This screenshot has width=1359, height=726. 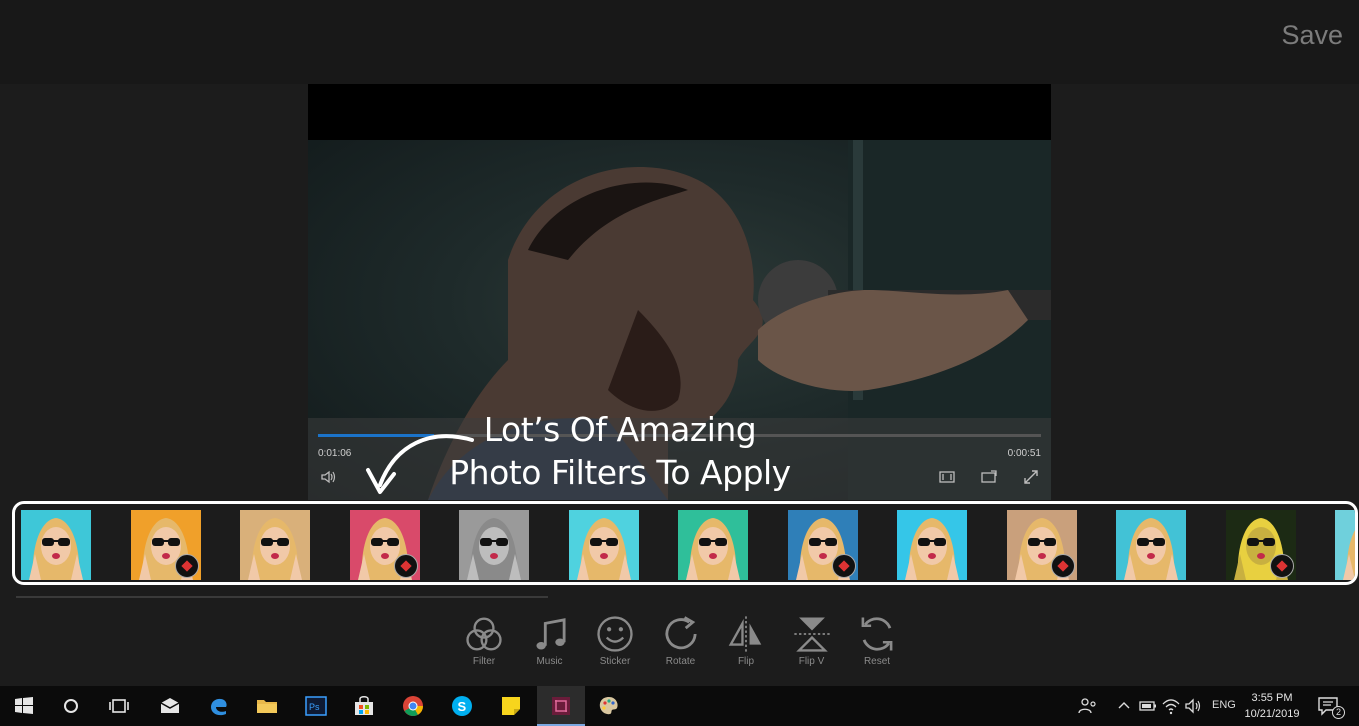 I want to click on fullscreen-icon, so click(x=1031, y=477).